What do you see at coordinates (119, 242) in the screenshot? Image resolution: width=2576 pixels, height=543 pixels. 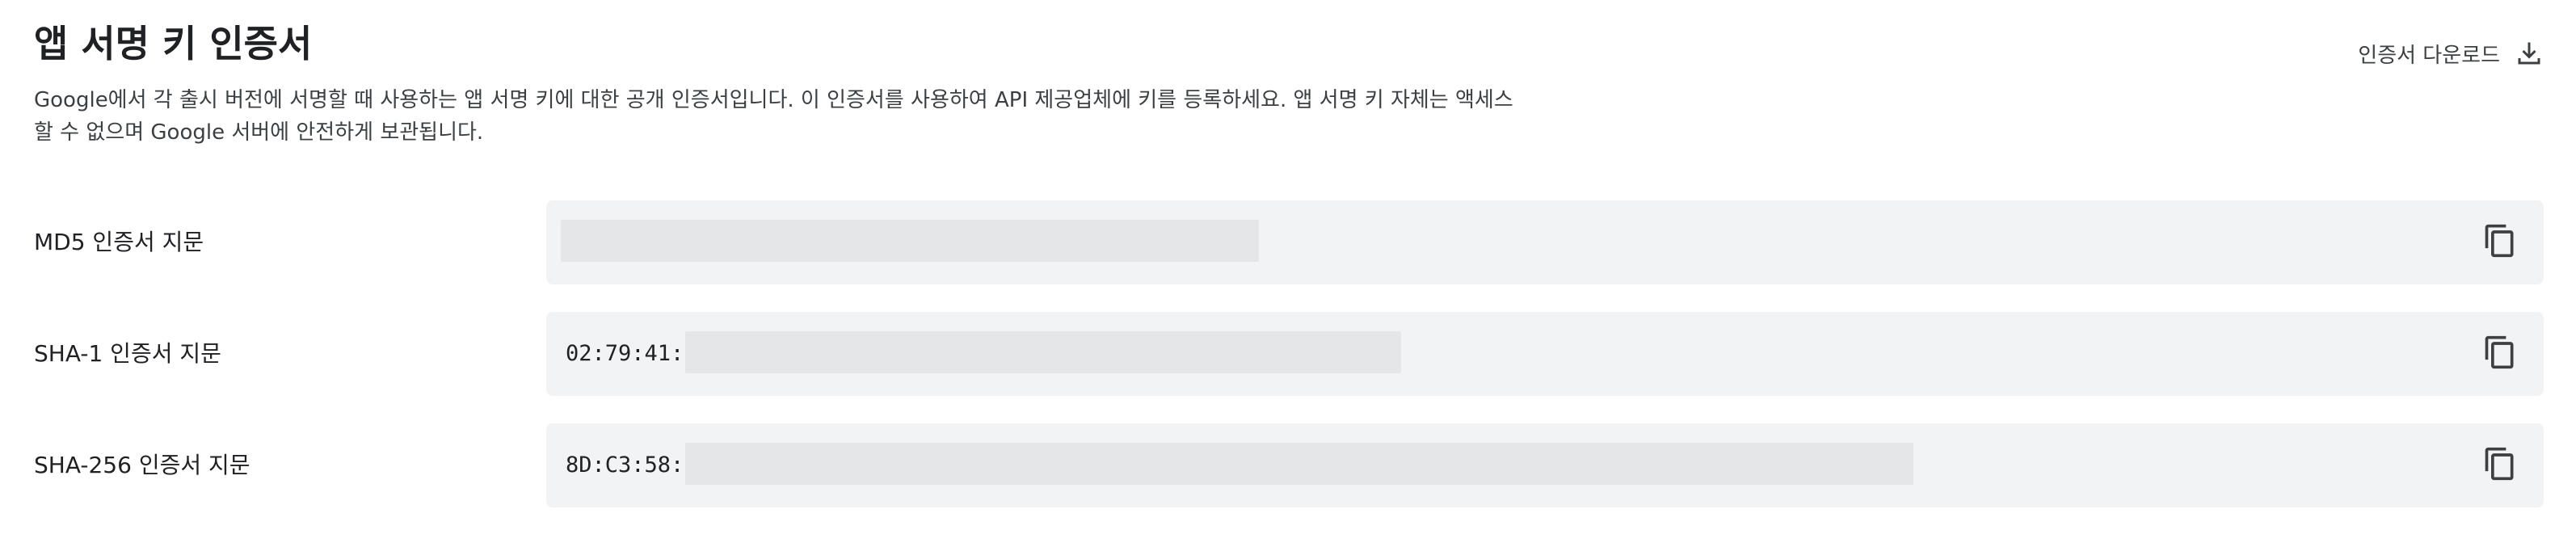 I see `md5-fingerprint-label: MD5 인증서 지문` at bounding box center [119, 242].